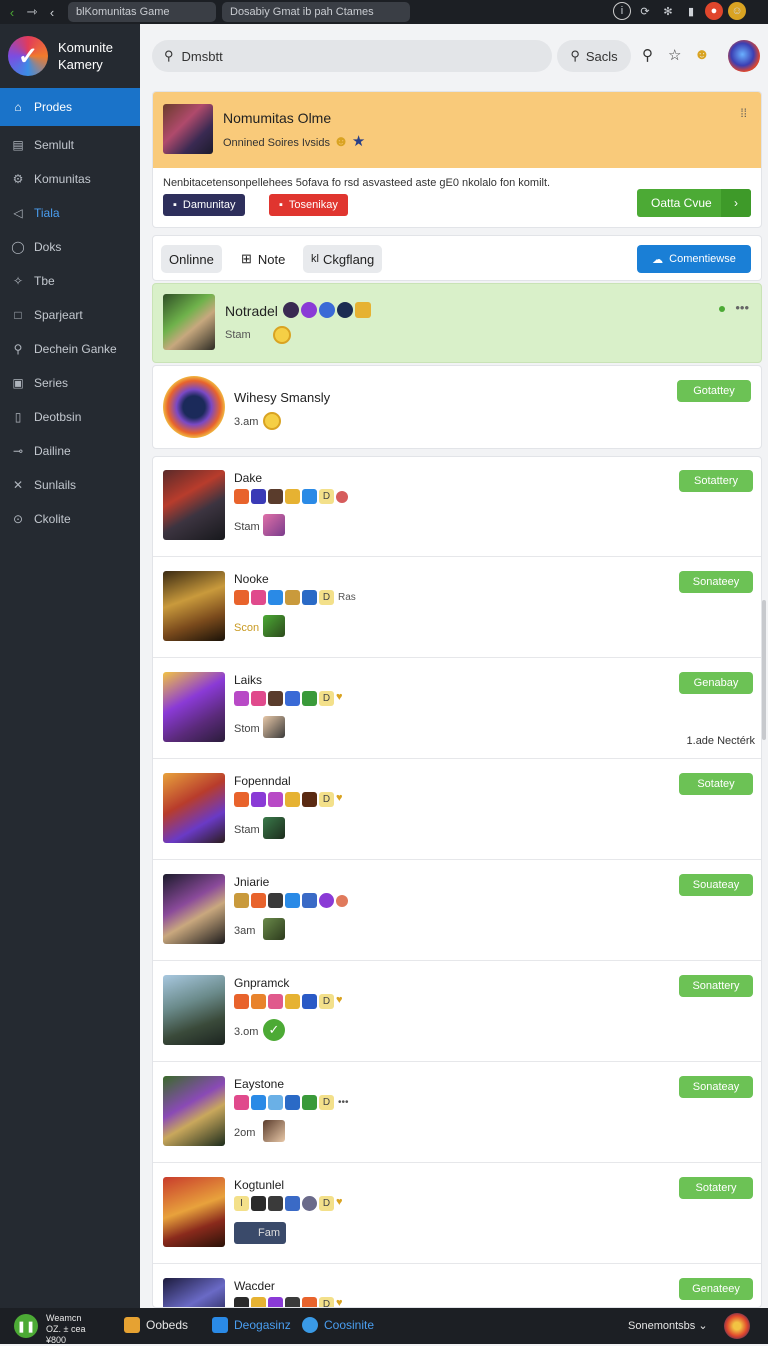 This screenshot has width=768, height=1346. I want to click on sidebar-item-sunlails: ✕ Sunlails, so click(70, 485).